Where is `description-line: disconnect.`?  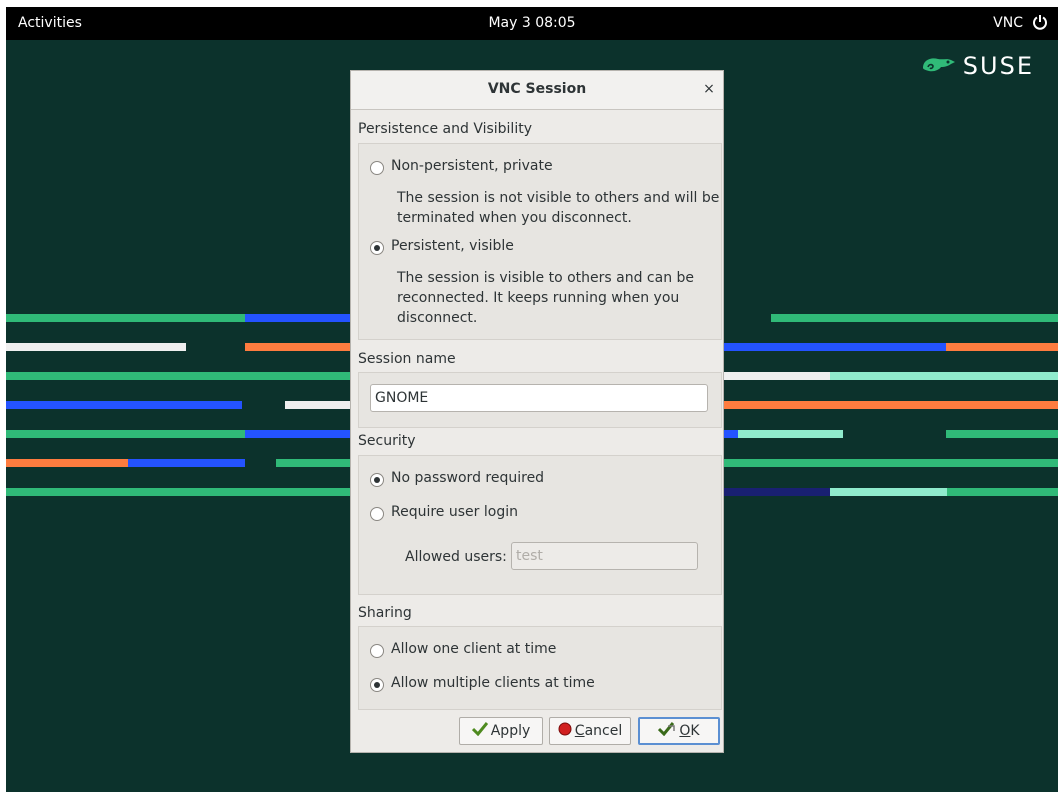
description-line: disconnect. is located at coordinates (437, 318).